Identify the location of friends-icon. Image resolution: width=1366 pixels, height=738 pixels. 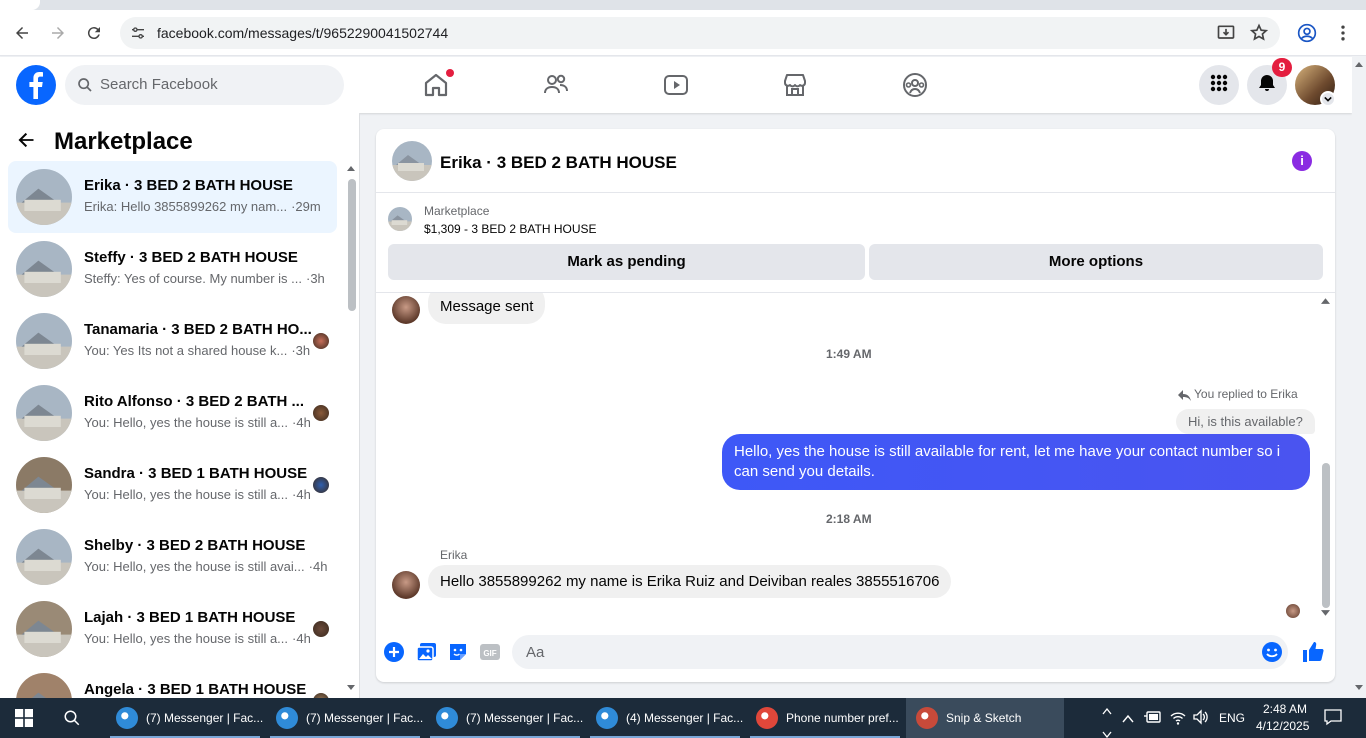
(556, 85).